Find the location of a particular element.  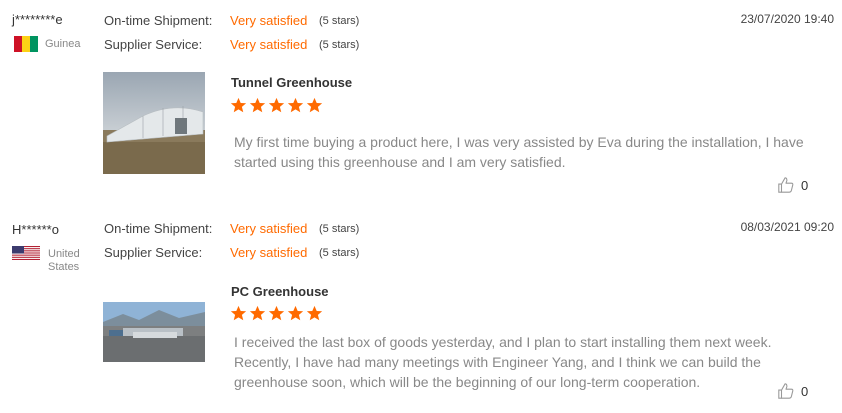

reviewer-country: United States is located at coordinates (64, 260).